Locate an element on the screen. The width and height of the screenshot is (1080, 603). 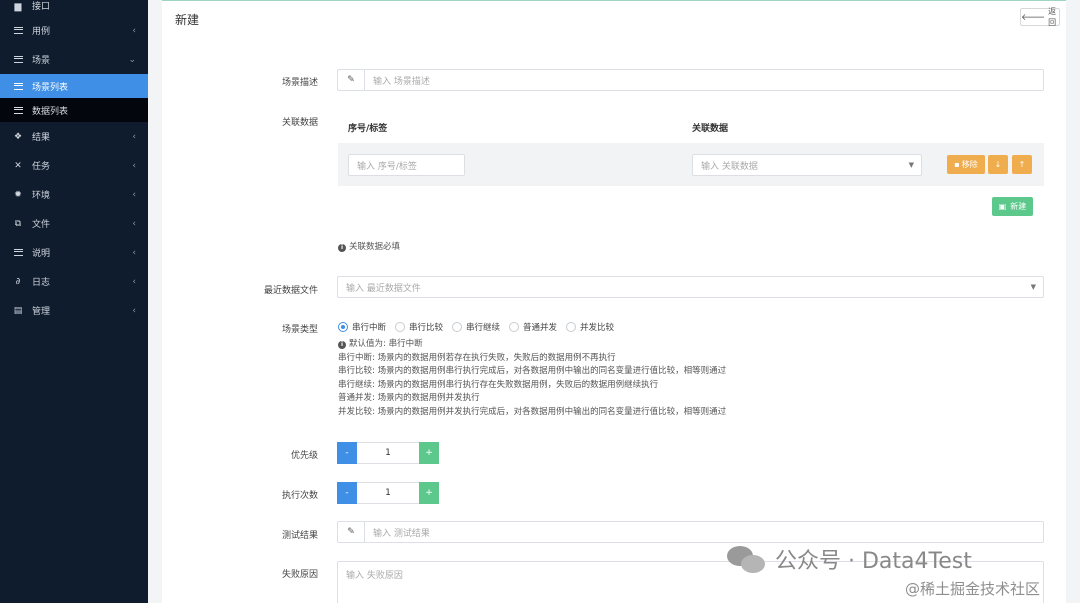
sidebar-subitem-label: 数据列表 is located at coordinates (50, 111).